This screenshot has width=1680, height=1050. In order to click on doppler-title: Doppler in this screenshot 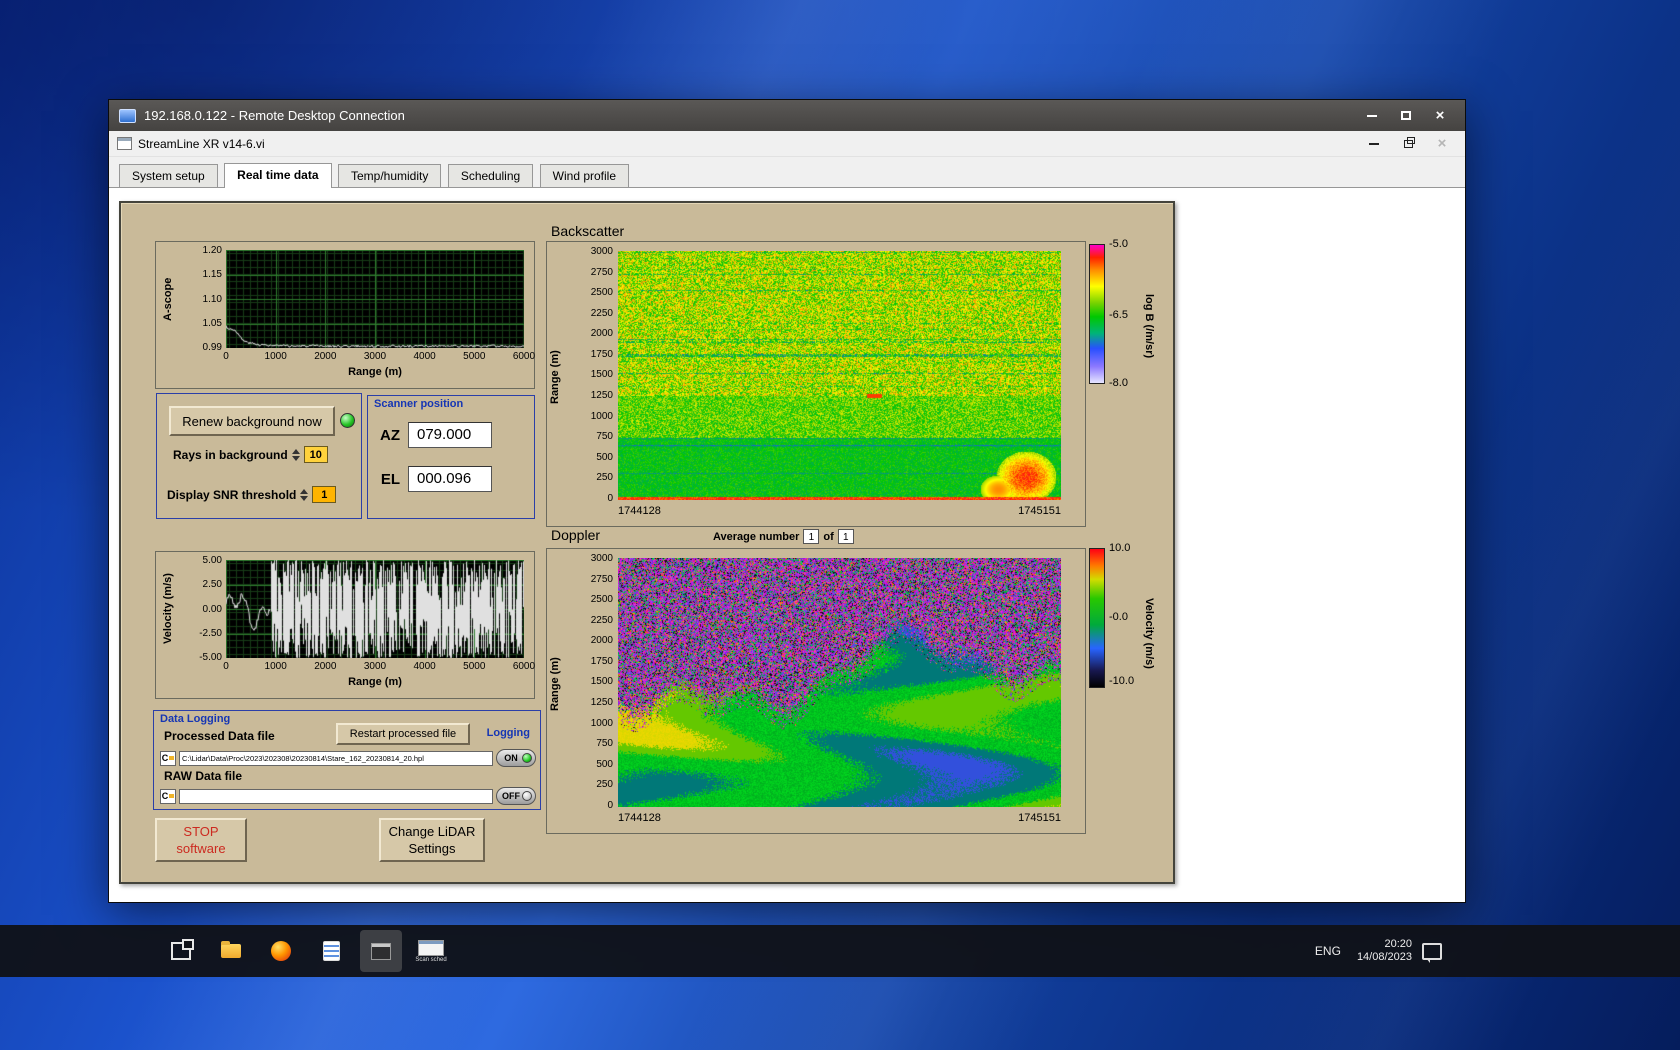, I will do `click(576, 535)`.